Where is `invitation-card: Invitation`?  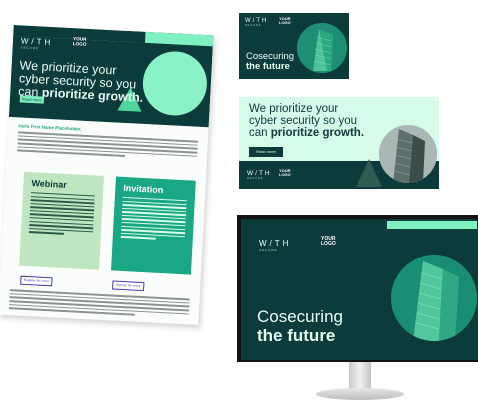 invitation-card: Invitation is located at coordinates (153, 225).